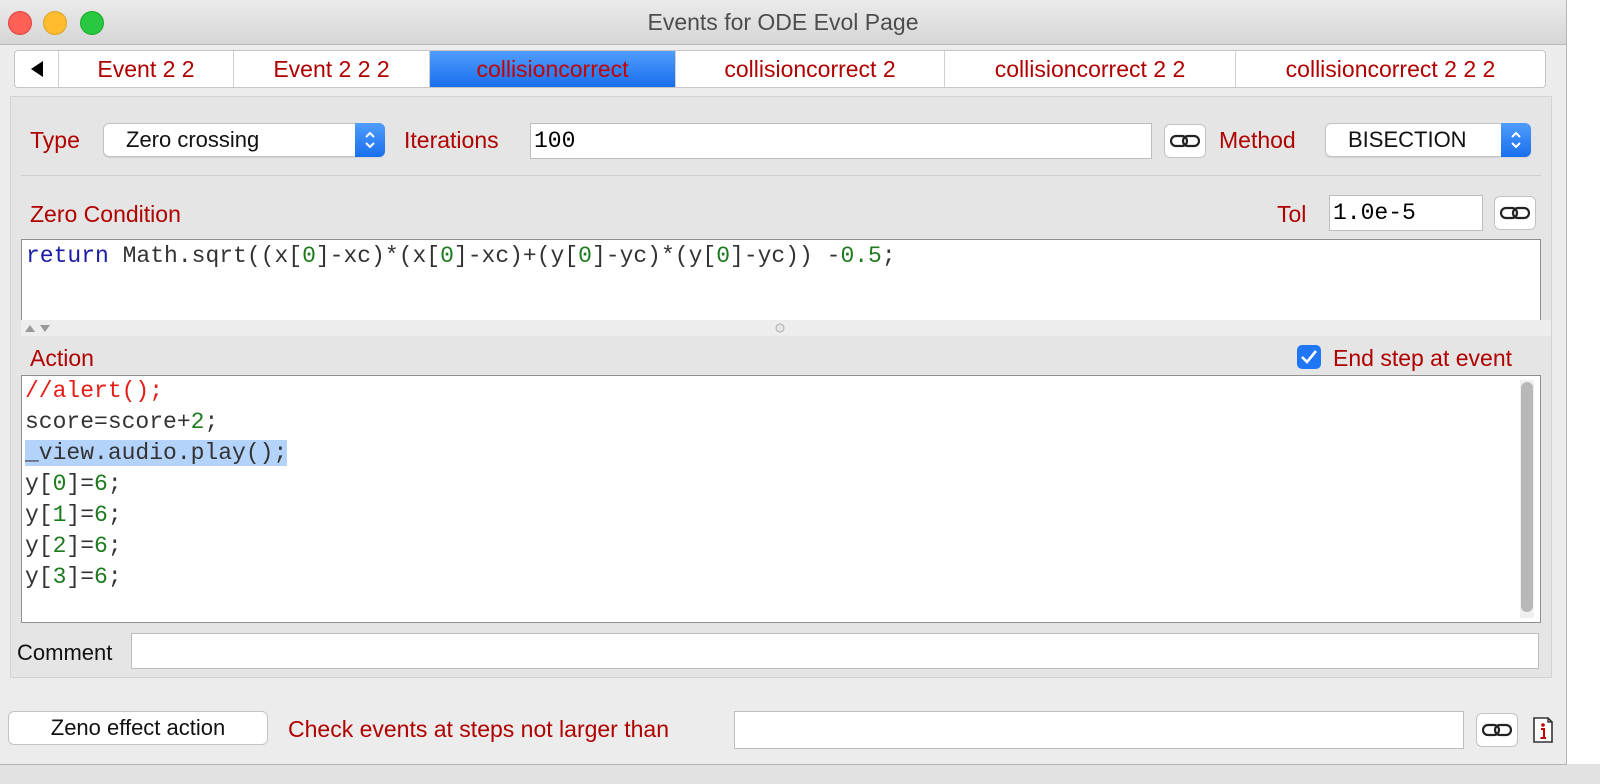 Image resolution: width=1600 pixels, height=784 pixels. What do you see at coordinates (1422, 358) in the screenshot?
I see `end-step-label: End step at event` at bounding box center [1422, 358].